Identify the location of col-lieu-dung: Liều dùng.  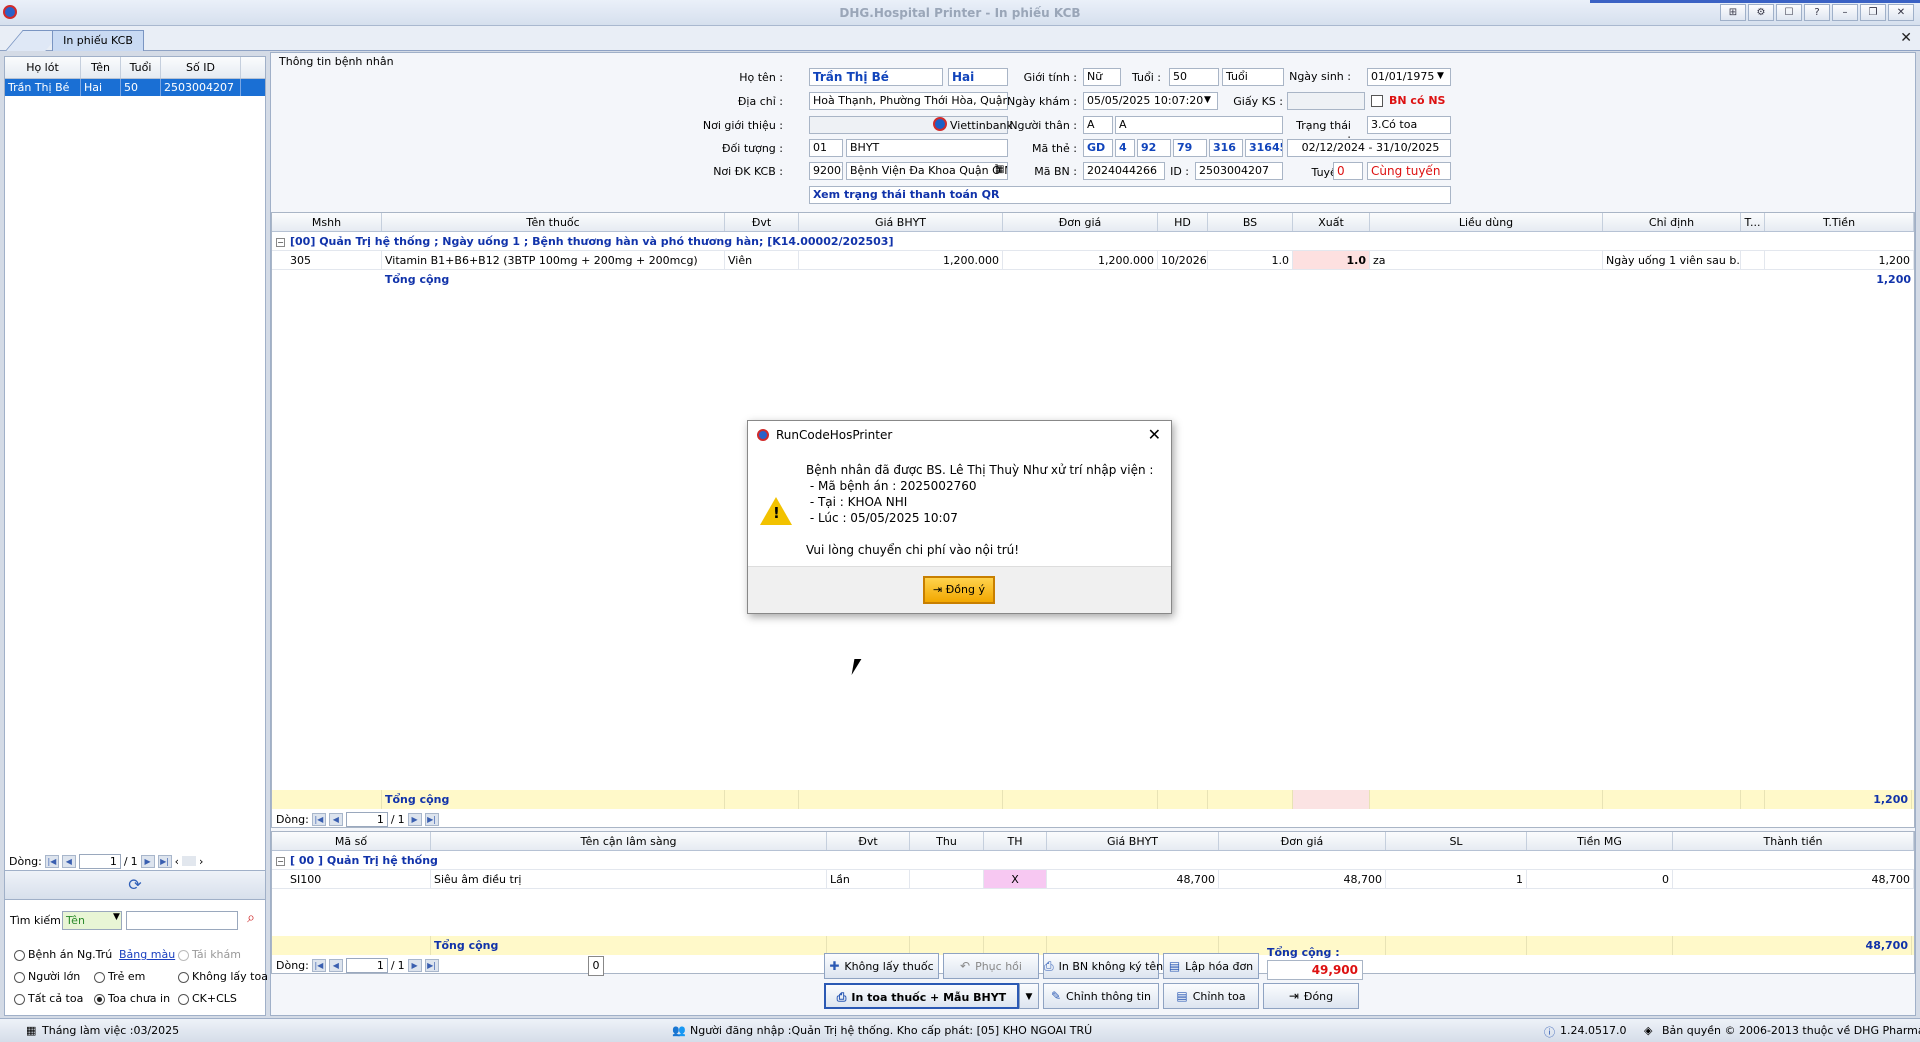
(1486, 222).